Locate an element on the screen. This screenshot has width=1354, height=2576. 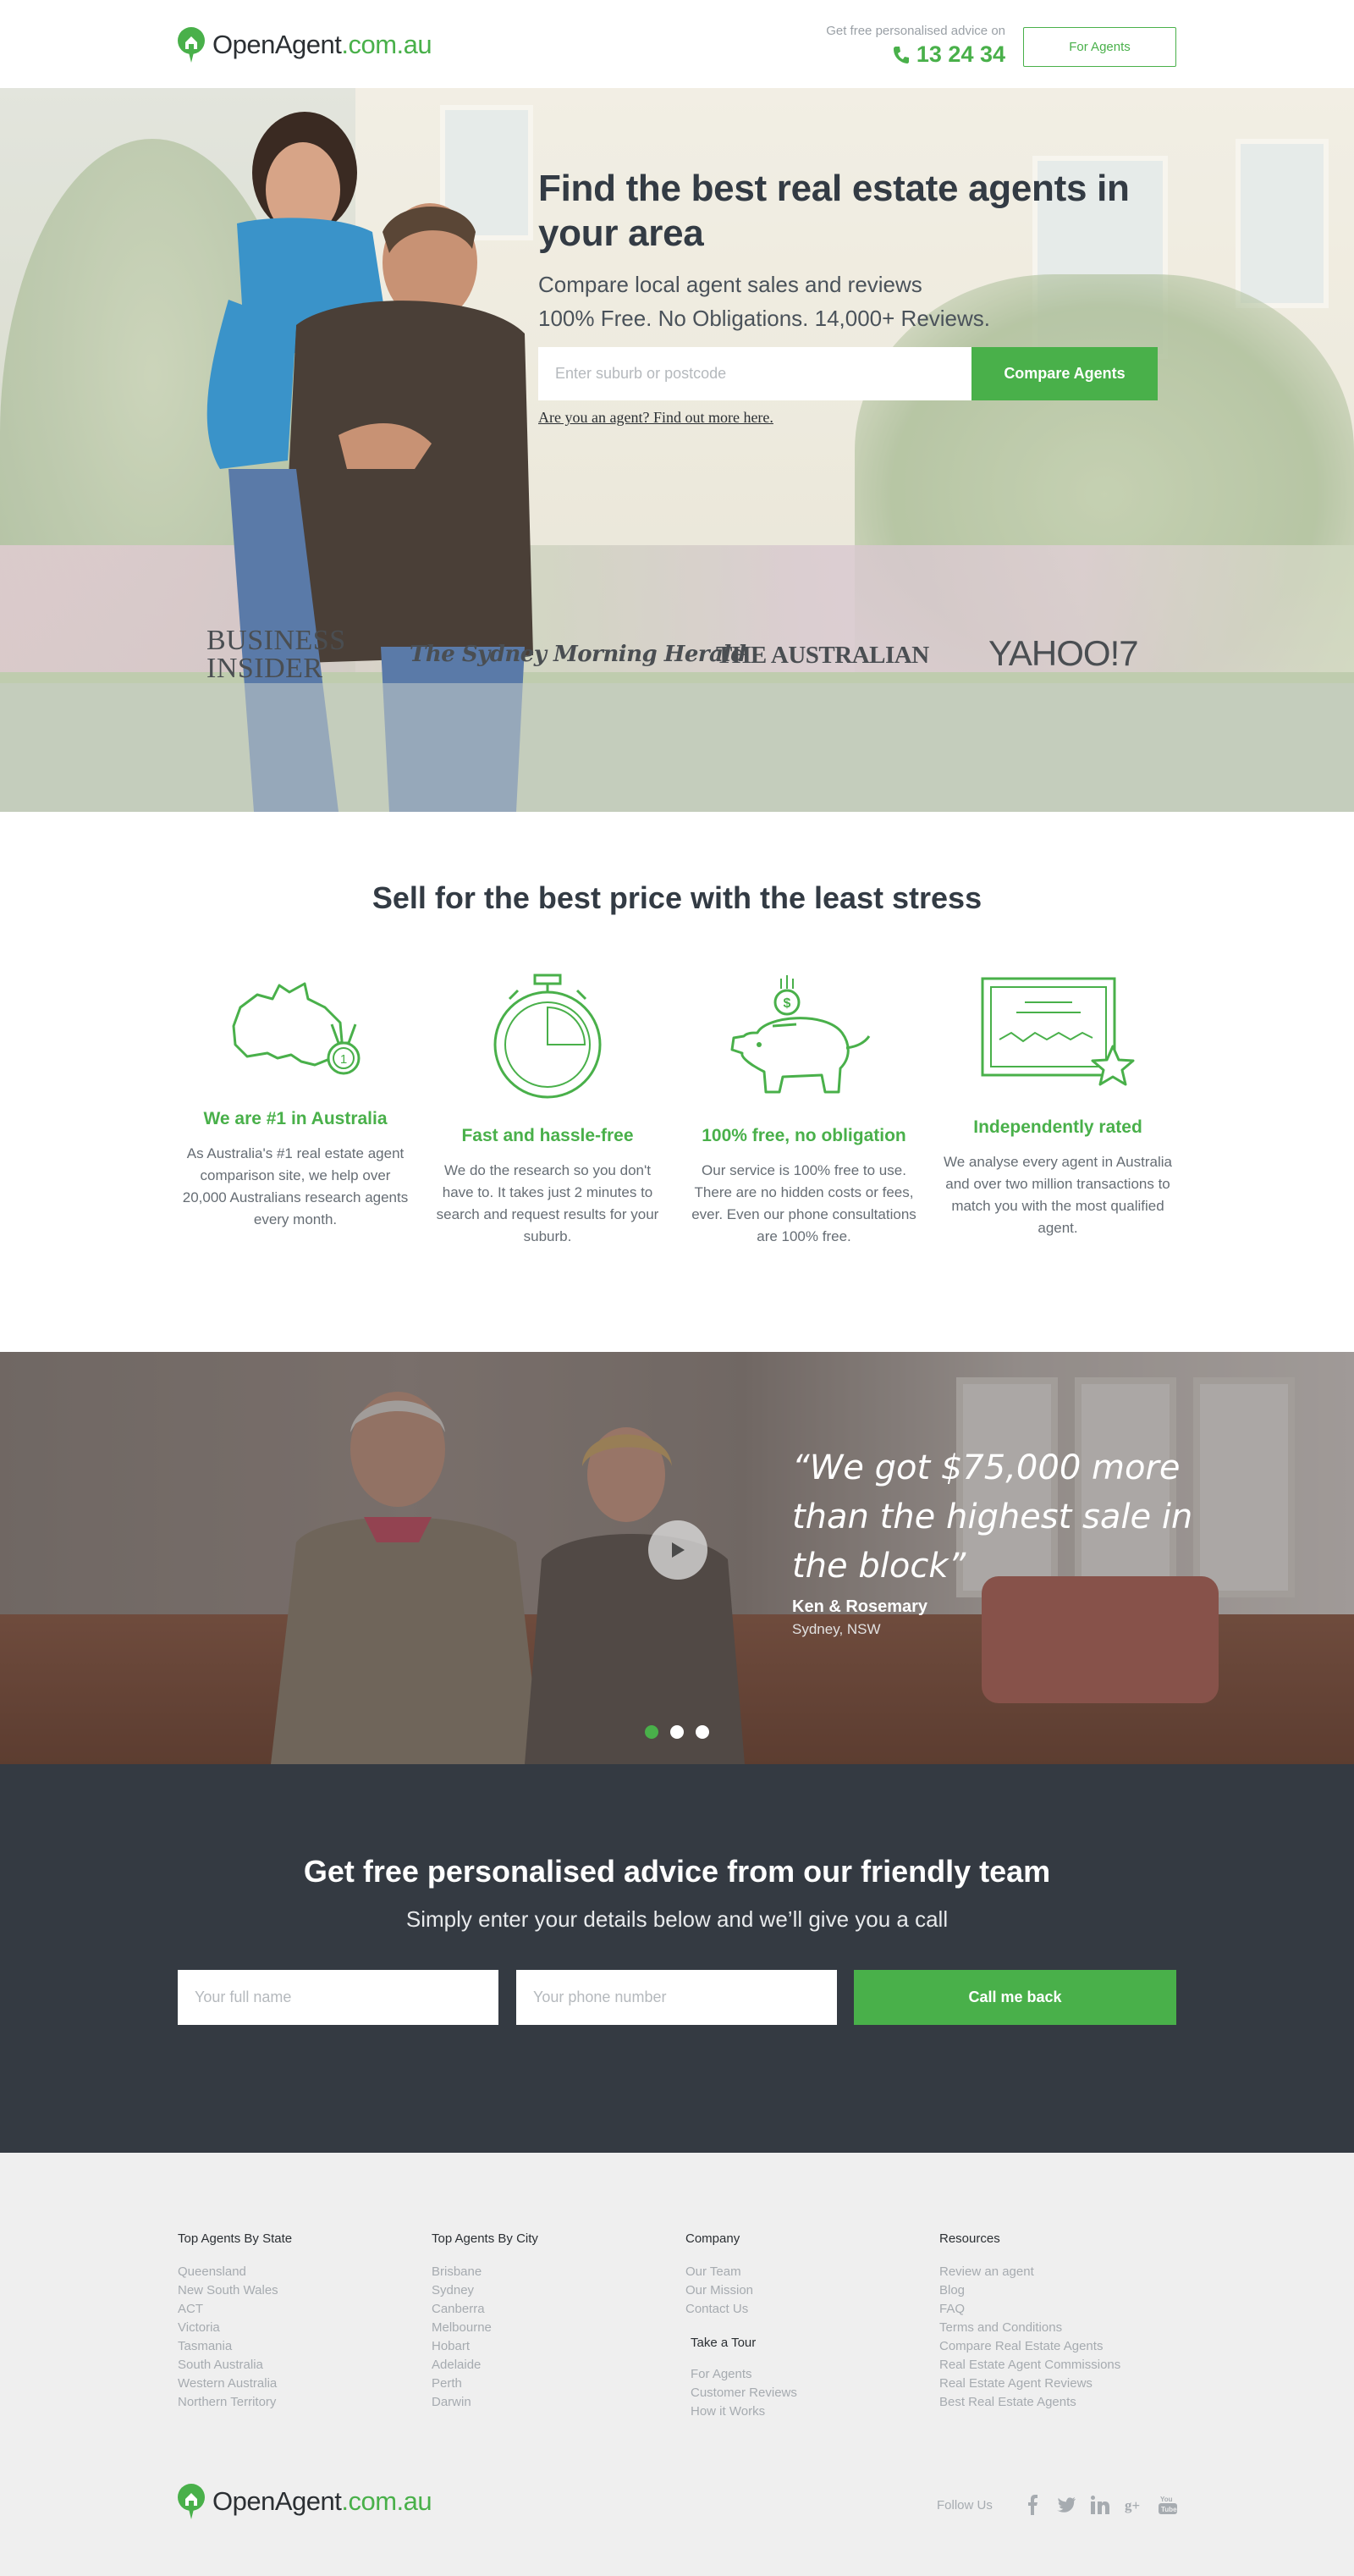
australia-medal-icon: 1 is located at coordinates (296, 1029).